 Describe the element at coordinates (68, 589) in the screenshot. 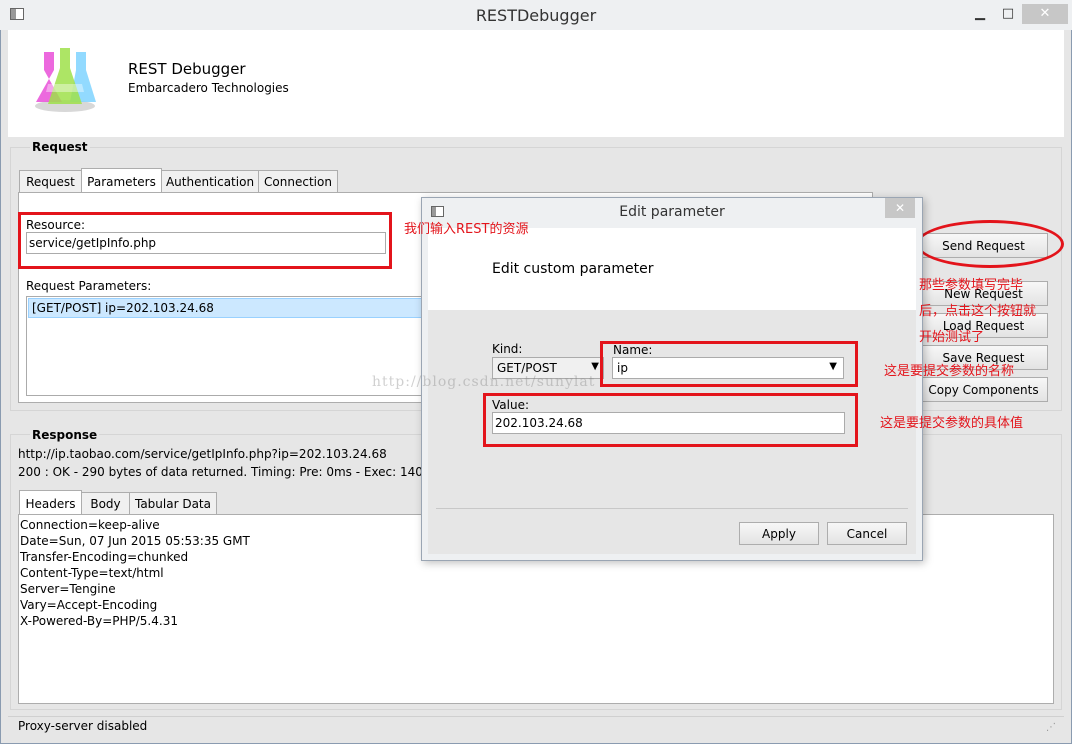

I see `response-header-line: Server=Tengine` at that location.